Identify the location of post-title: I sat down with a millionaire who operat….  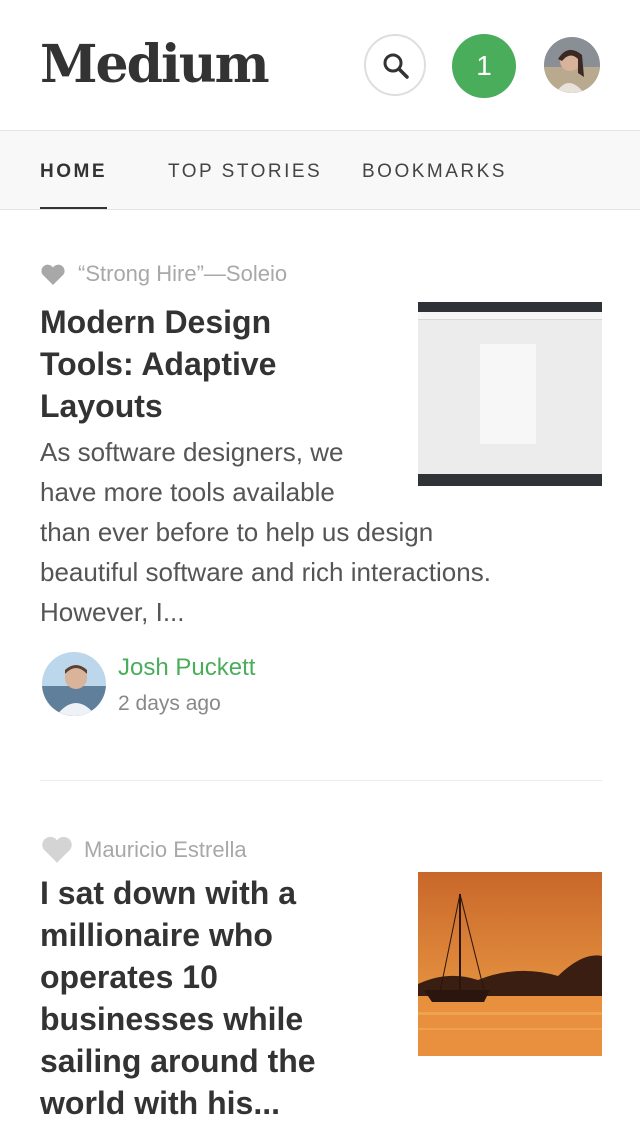
(220, 998).